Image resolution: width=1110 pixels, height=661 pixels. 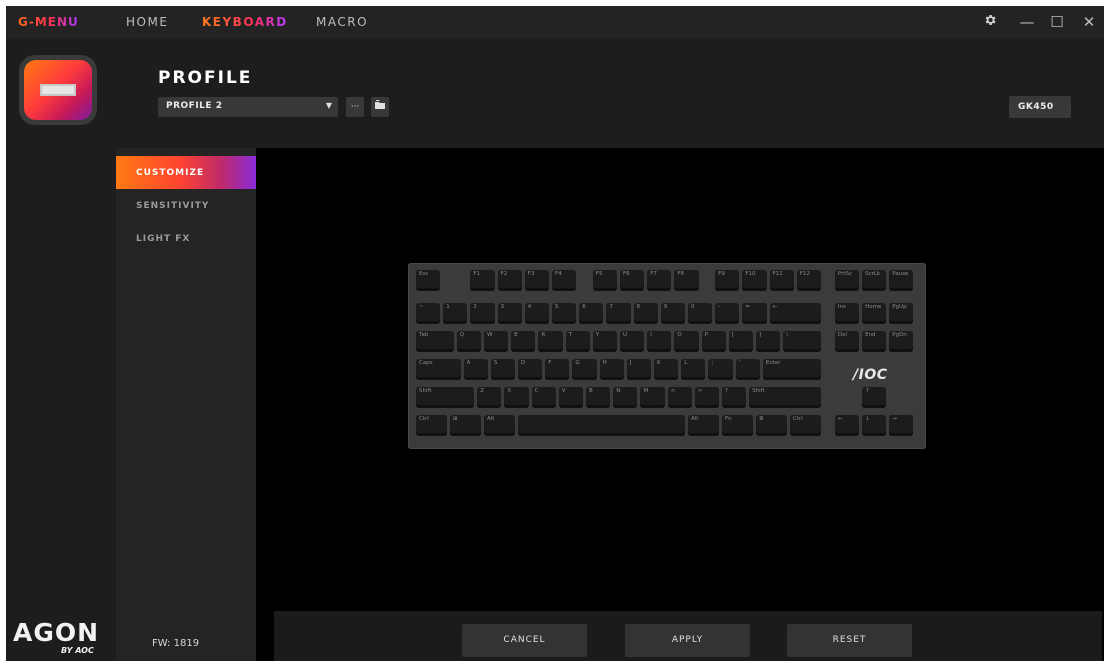 I want to click on keyboard-key: Pause, so click(x=901, y=280).